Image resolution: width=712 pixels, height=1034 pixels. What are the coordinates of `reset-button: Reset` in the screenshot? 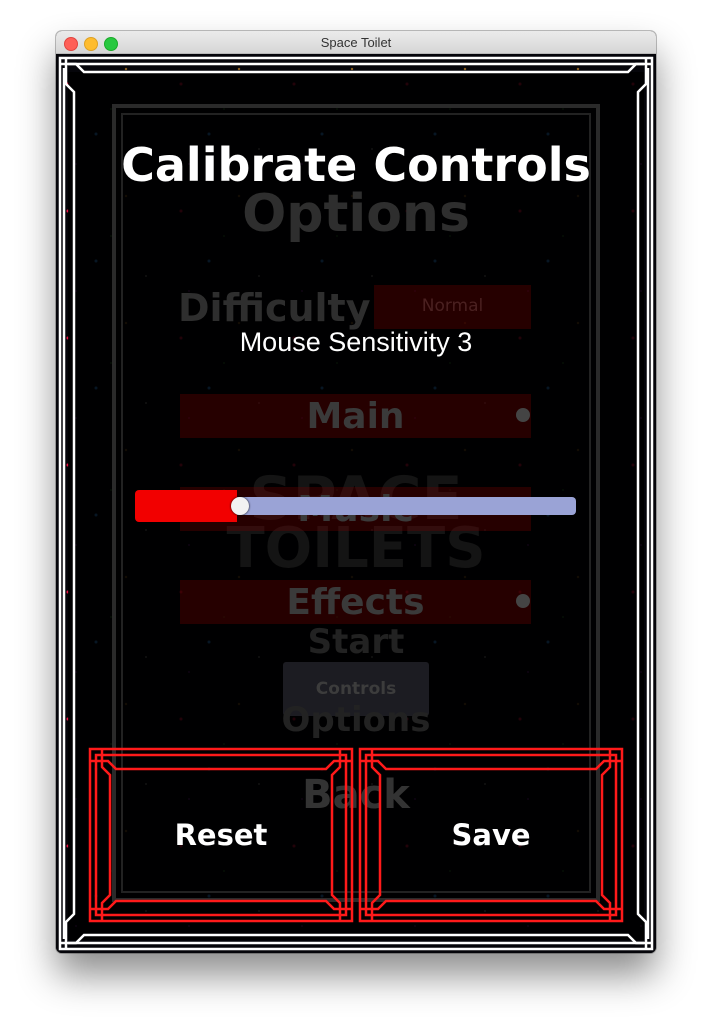 It's located at (221, 835).